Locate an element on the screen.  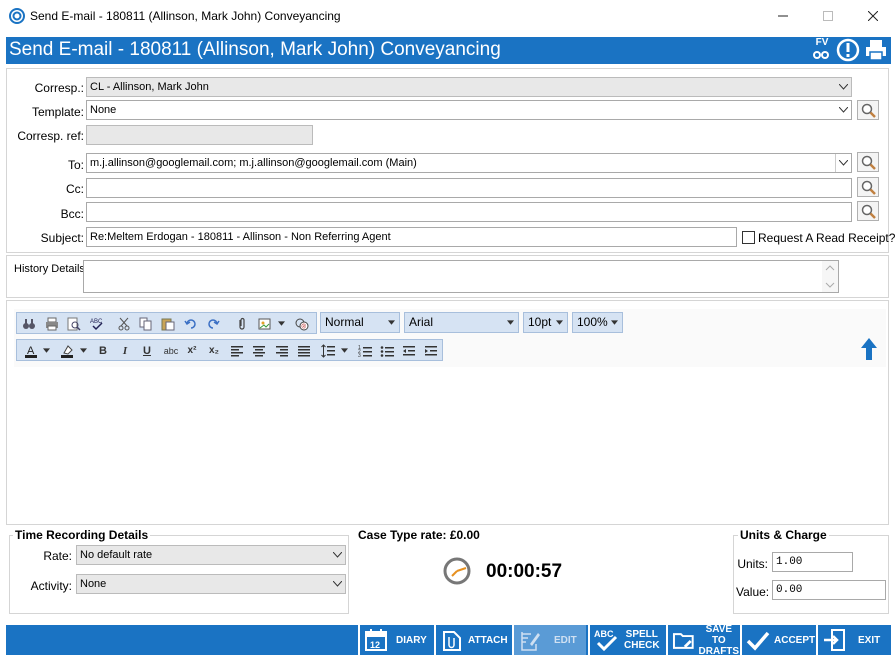
font-color-icon: A is located at coordinates (31, 351).